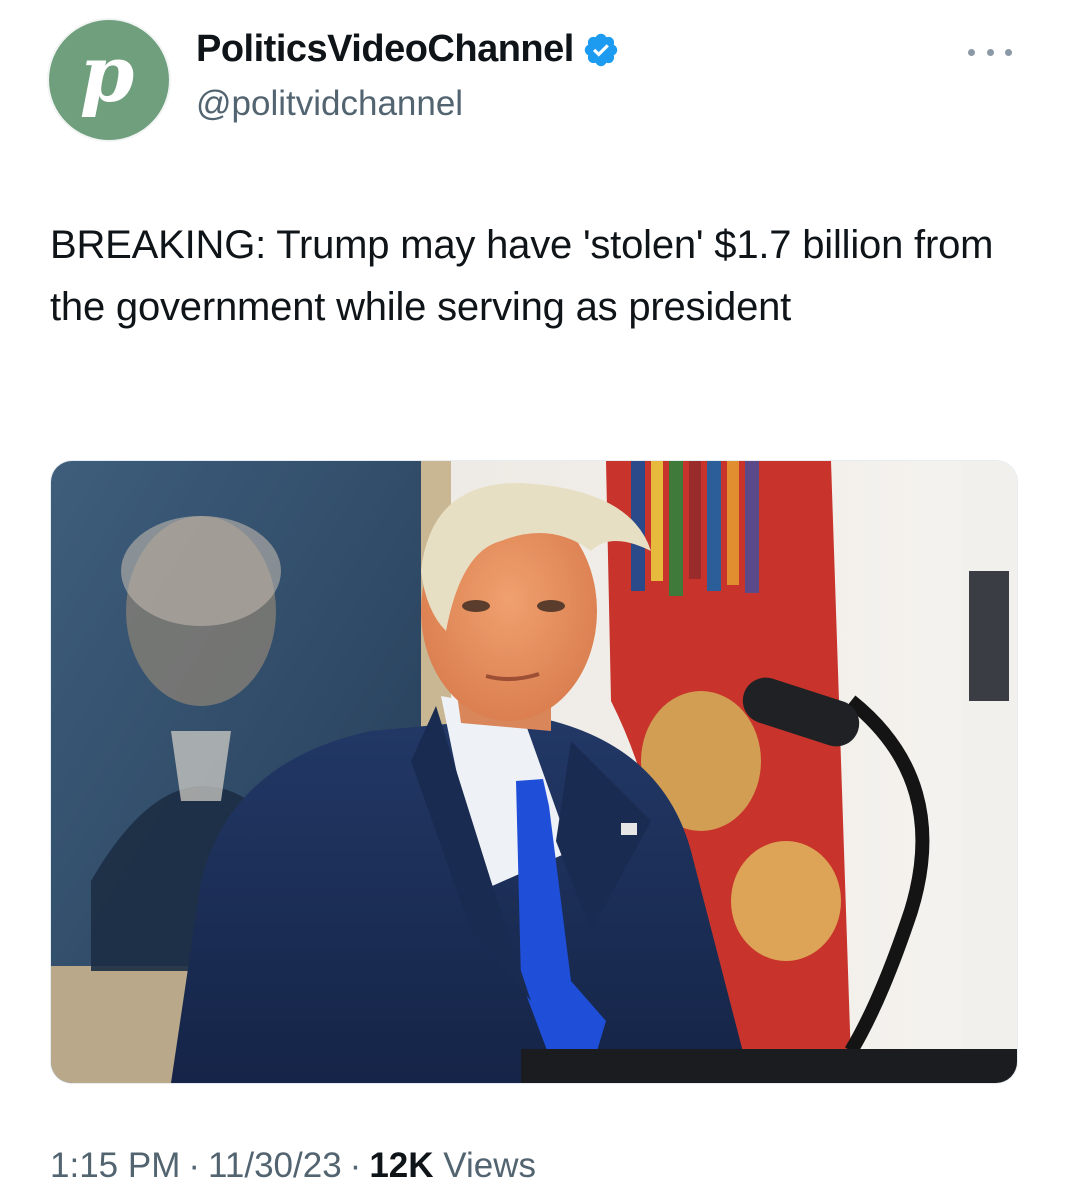  What do you see at coordinates (601, 49) in the screenshot?
I see `verified-badge-icon` at bounding box center [601, 49].